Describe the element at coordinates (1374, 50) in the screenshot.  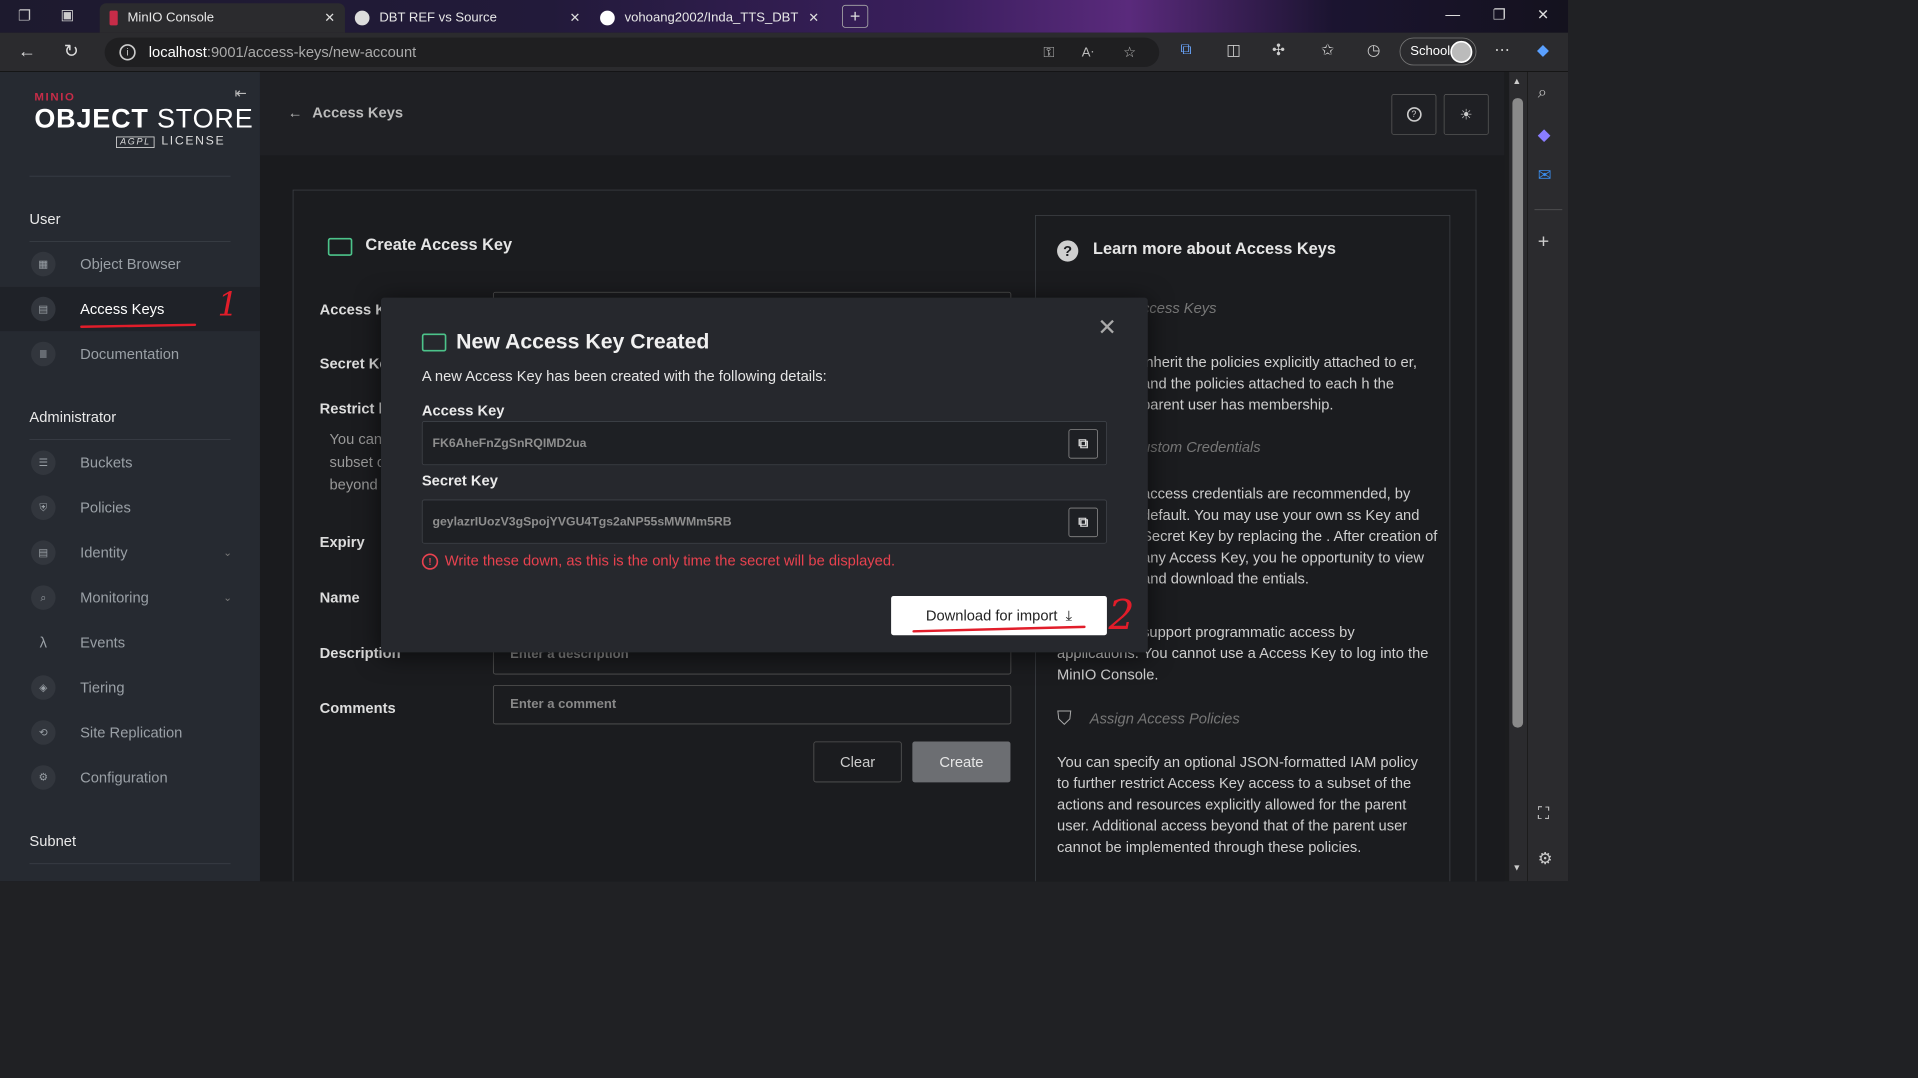
I see `history-icon: ◷` at that location.